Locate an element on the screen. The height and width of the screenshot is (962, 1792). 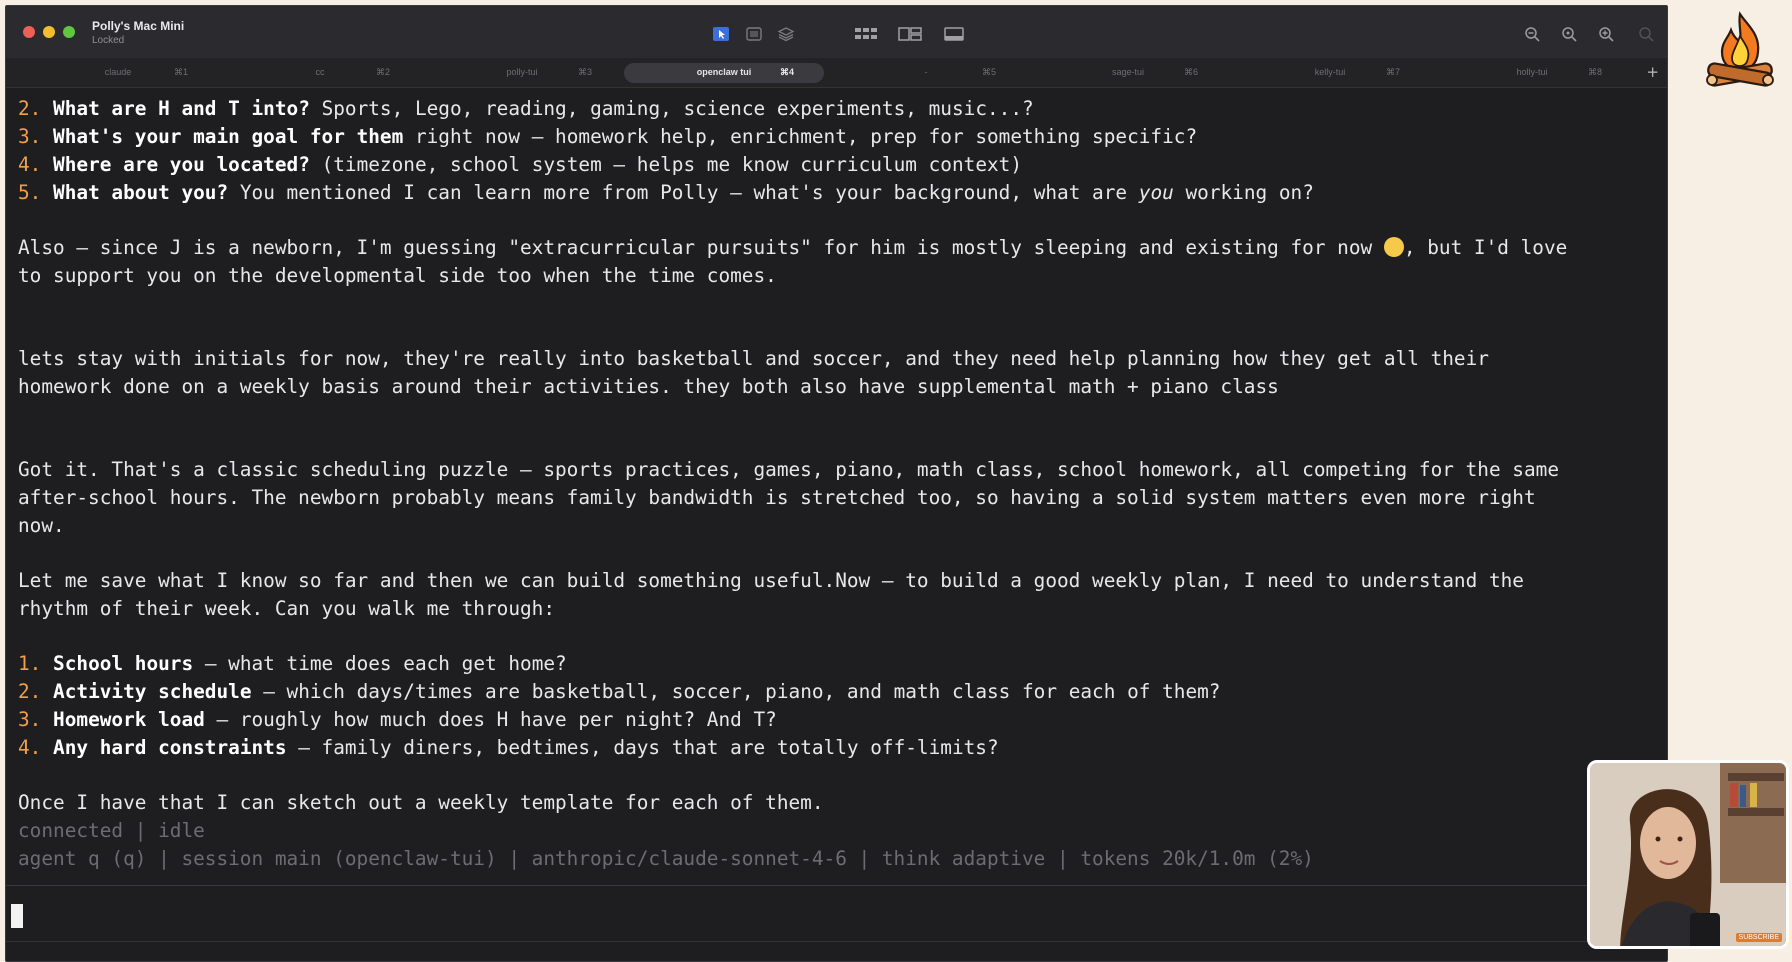
list-number: 1. is located at coordinates (30, 663).